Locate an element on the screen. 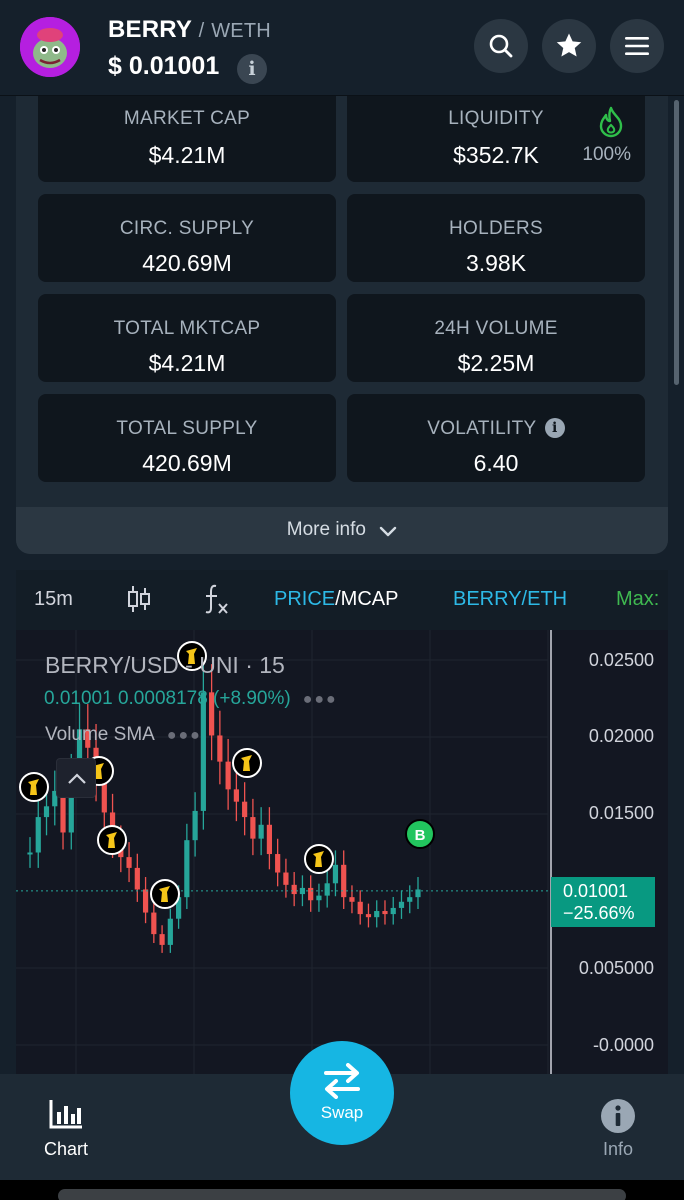  stat-label: TOTAL MKTCAP is located at coordinates (187, 328).